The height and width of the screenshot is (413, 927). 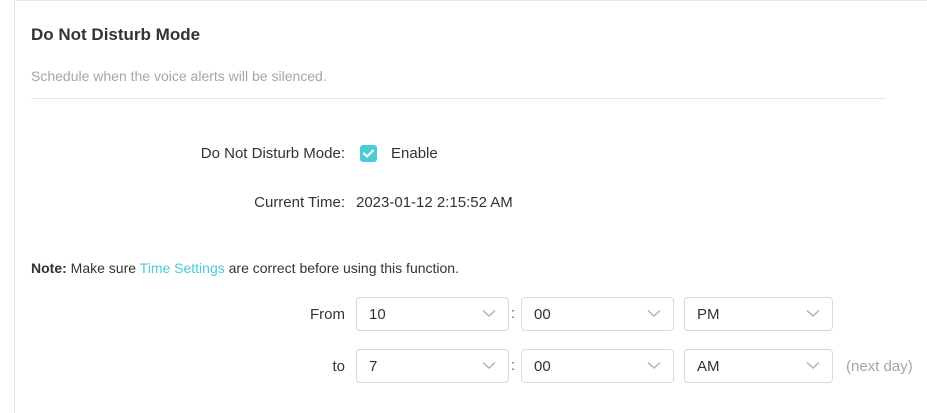 I want to click on from-label: From, so click(x=327, y=314).